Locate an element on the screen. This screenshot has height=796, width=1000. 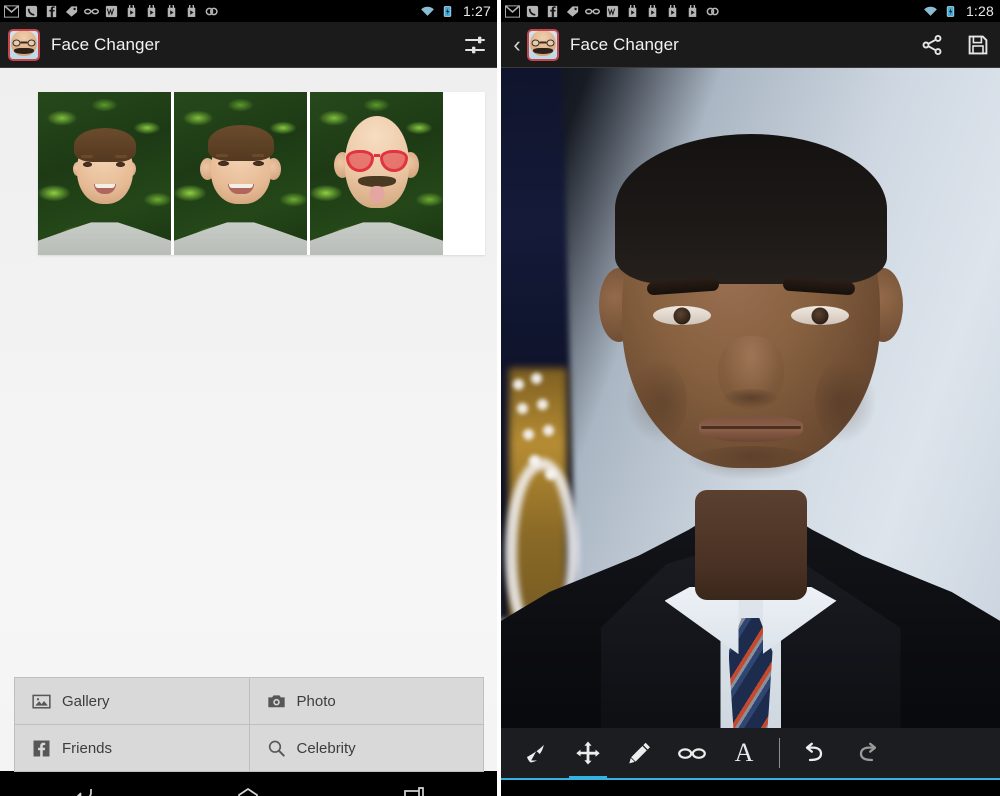
example-thumbnail-strip is located at coordinates (261, 173).